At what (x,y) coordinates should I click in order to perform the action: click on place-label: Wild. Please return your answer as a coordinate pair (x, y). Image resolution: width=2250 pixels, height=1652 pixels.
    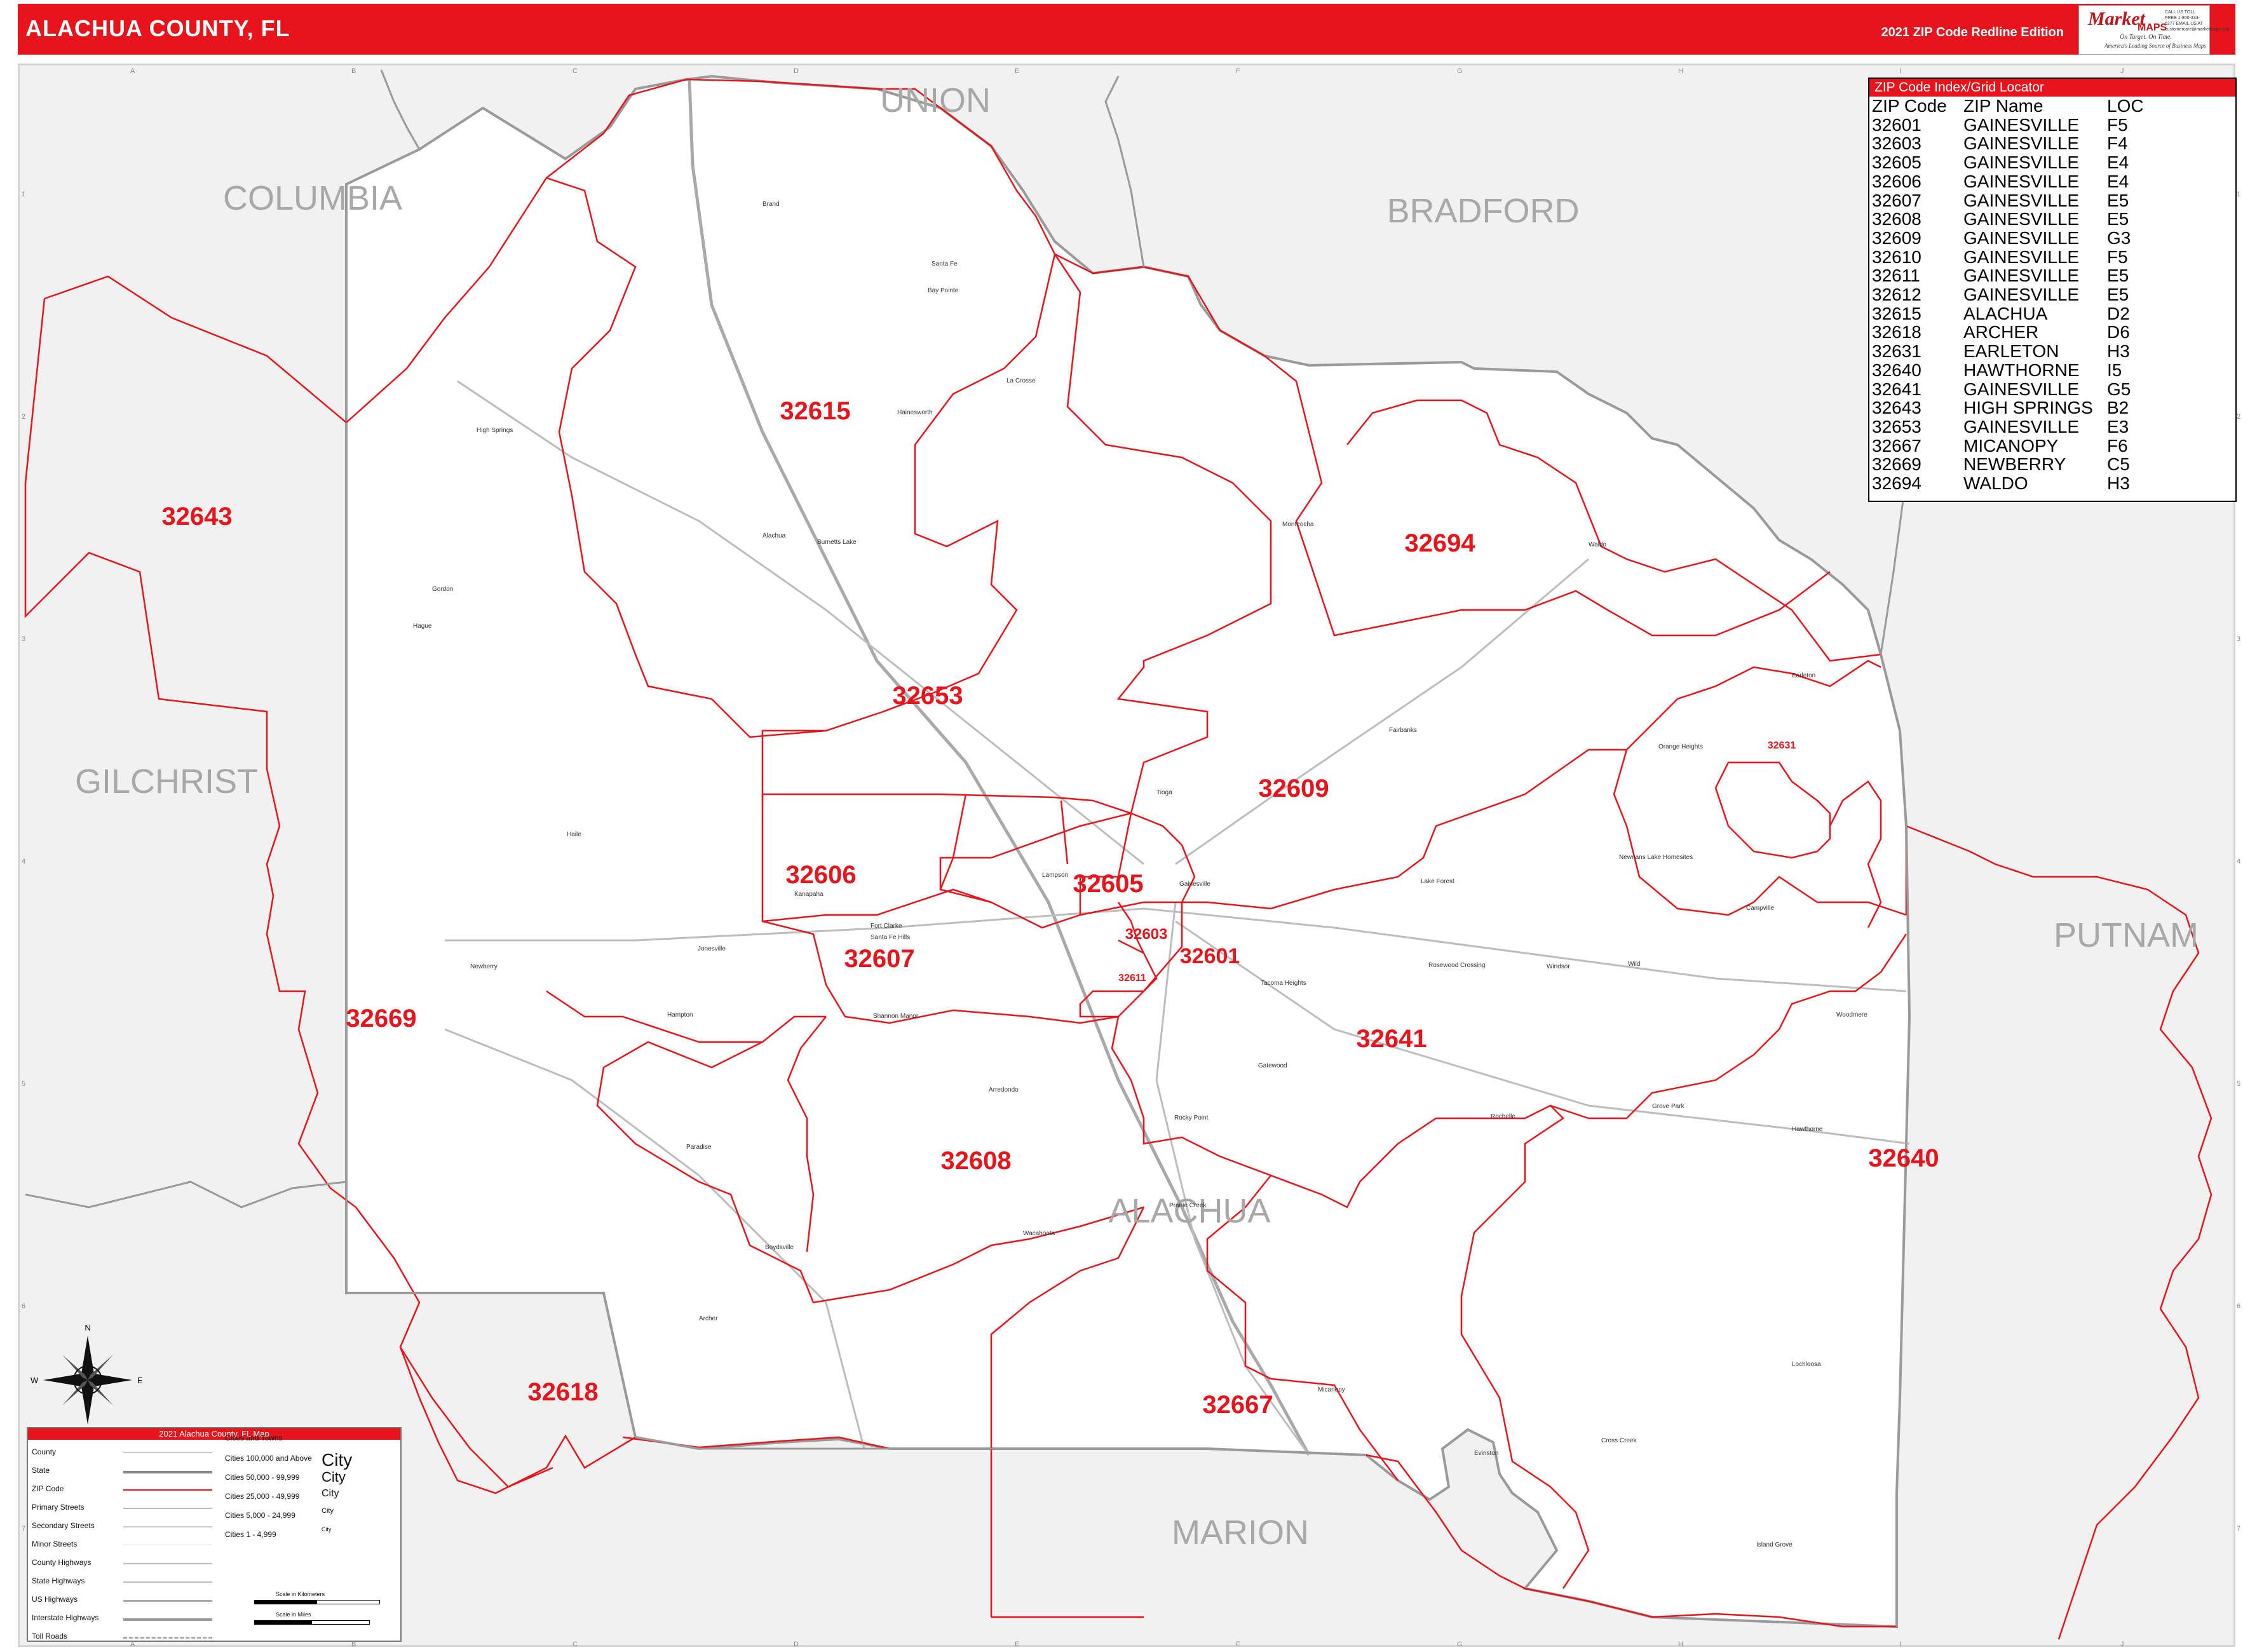
    Looking at the image, I should click on (1634, 964).